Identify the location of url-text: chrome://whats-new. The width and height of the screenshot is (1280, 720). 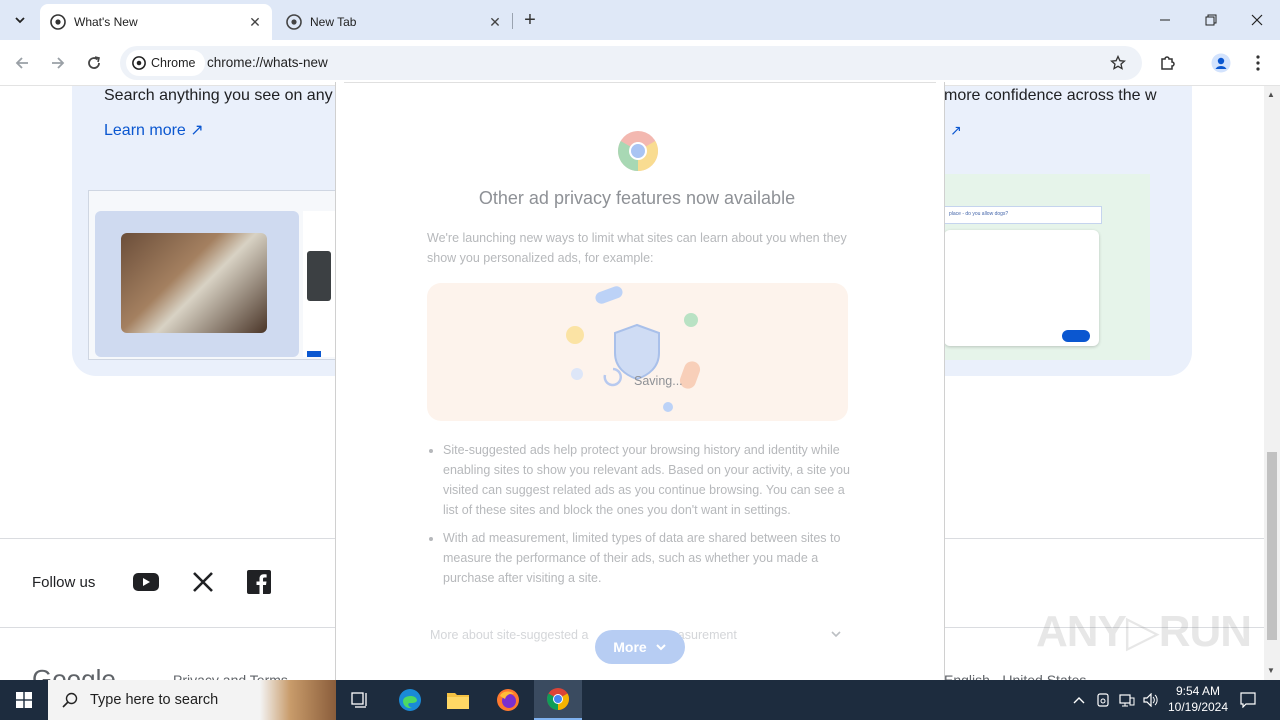
(267, 62).